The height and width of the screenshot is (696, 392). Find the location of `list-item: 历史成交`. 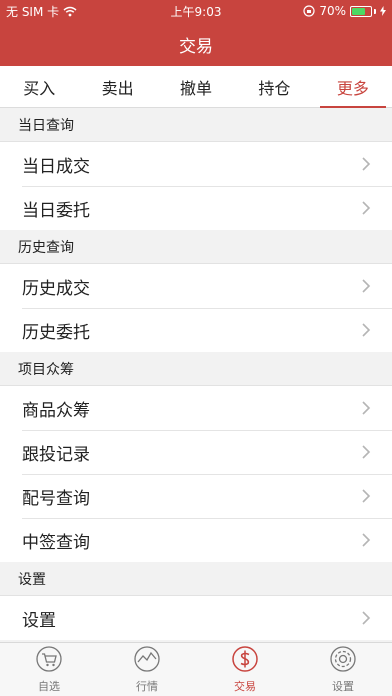

list-item: 历史成交 is located at coordinates (196, 286).